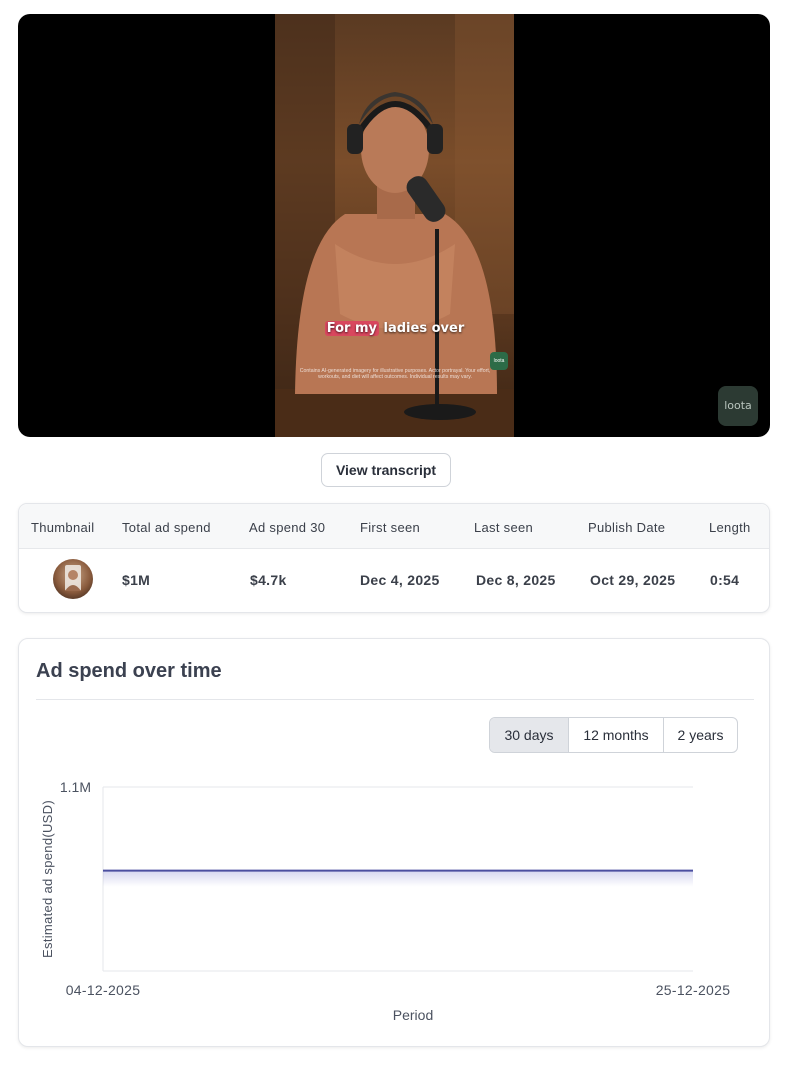 The height and width of the screenshot is (1068, 794). What do you see at coordinates (627, 527) in the screenshot?
I see `header-publish-date: Publish Date` at bounding box center [627, 527].